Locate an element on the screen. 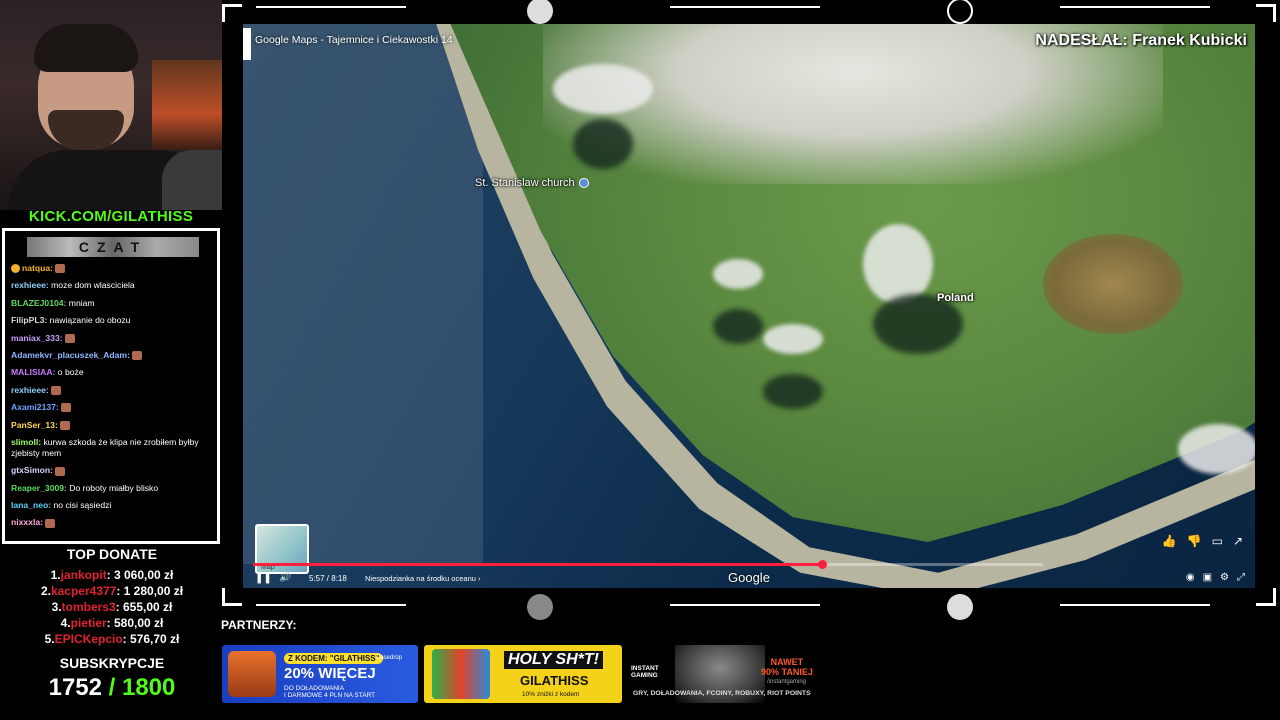  satellite-ocean-light is located at coordinates (363, 294).